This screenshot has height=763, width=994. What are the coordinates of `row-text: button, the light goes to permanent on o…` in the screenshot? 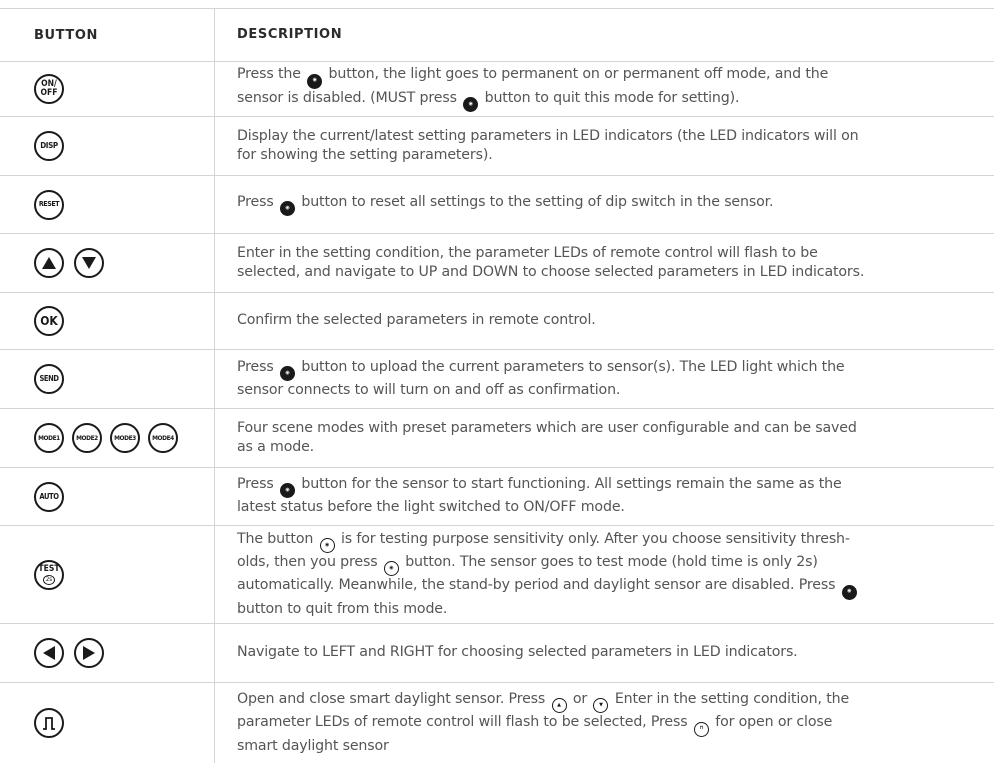 It's located at (578, 74).